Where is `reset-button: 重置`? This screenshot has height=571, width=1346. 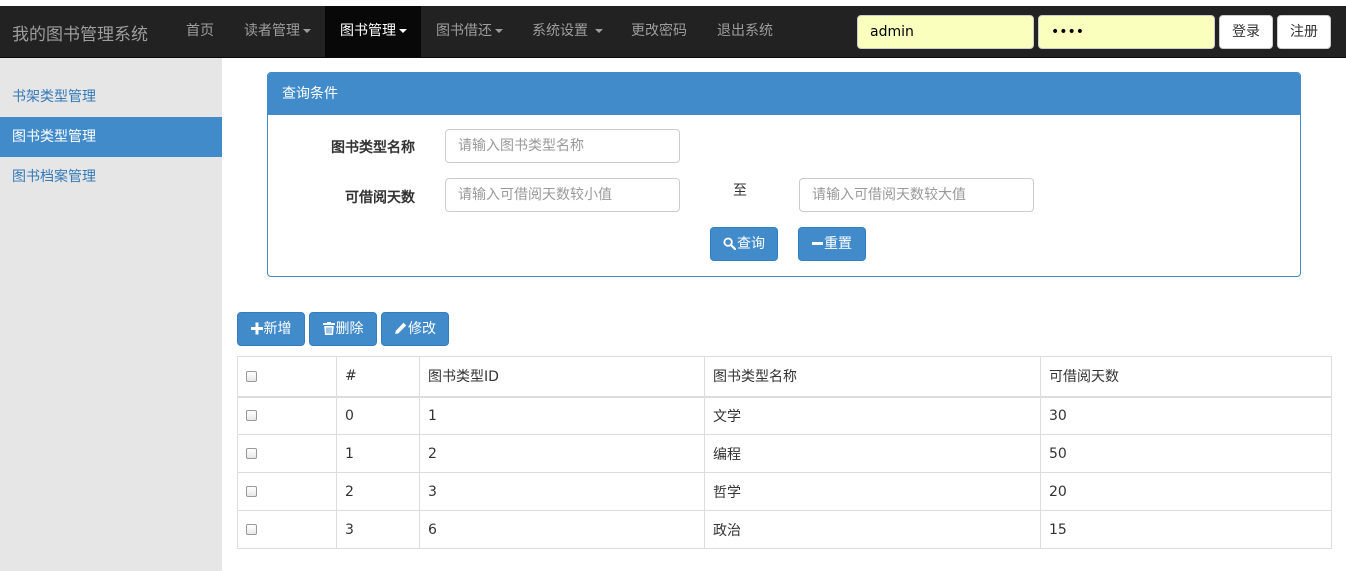
reset-button: 重置 is located at coordinates (832, 244).